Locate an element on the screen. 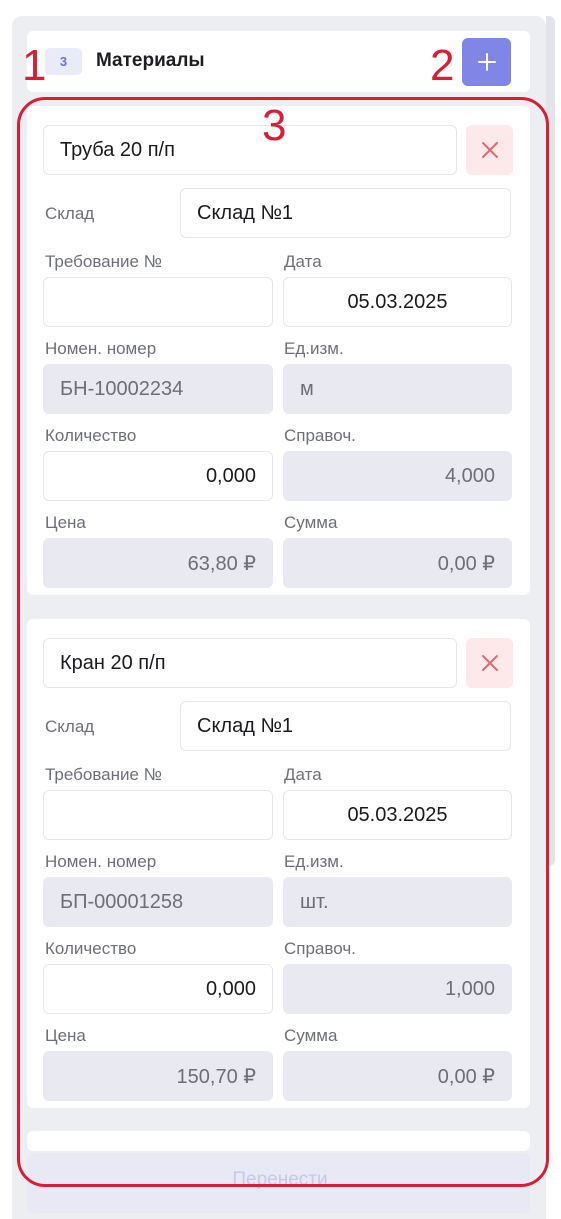 The width and height of the screenshot is (561, 1219). unit-value: м is located at coordinates (397, 389).